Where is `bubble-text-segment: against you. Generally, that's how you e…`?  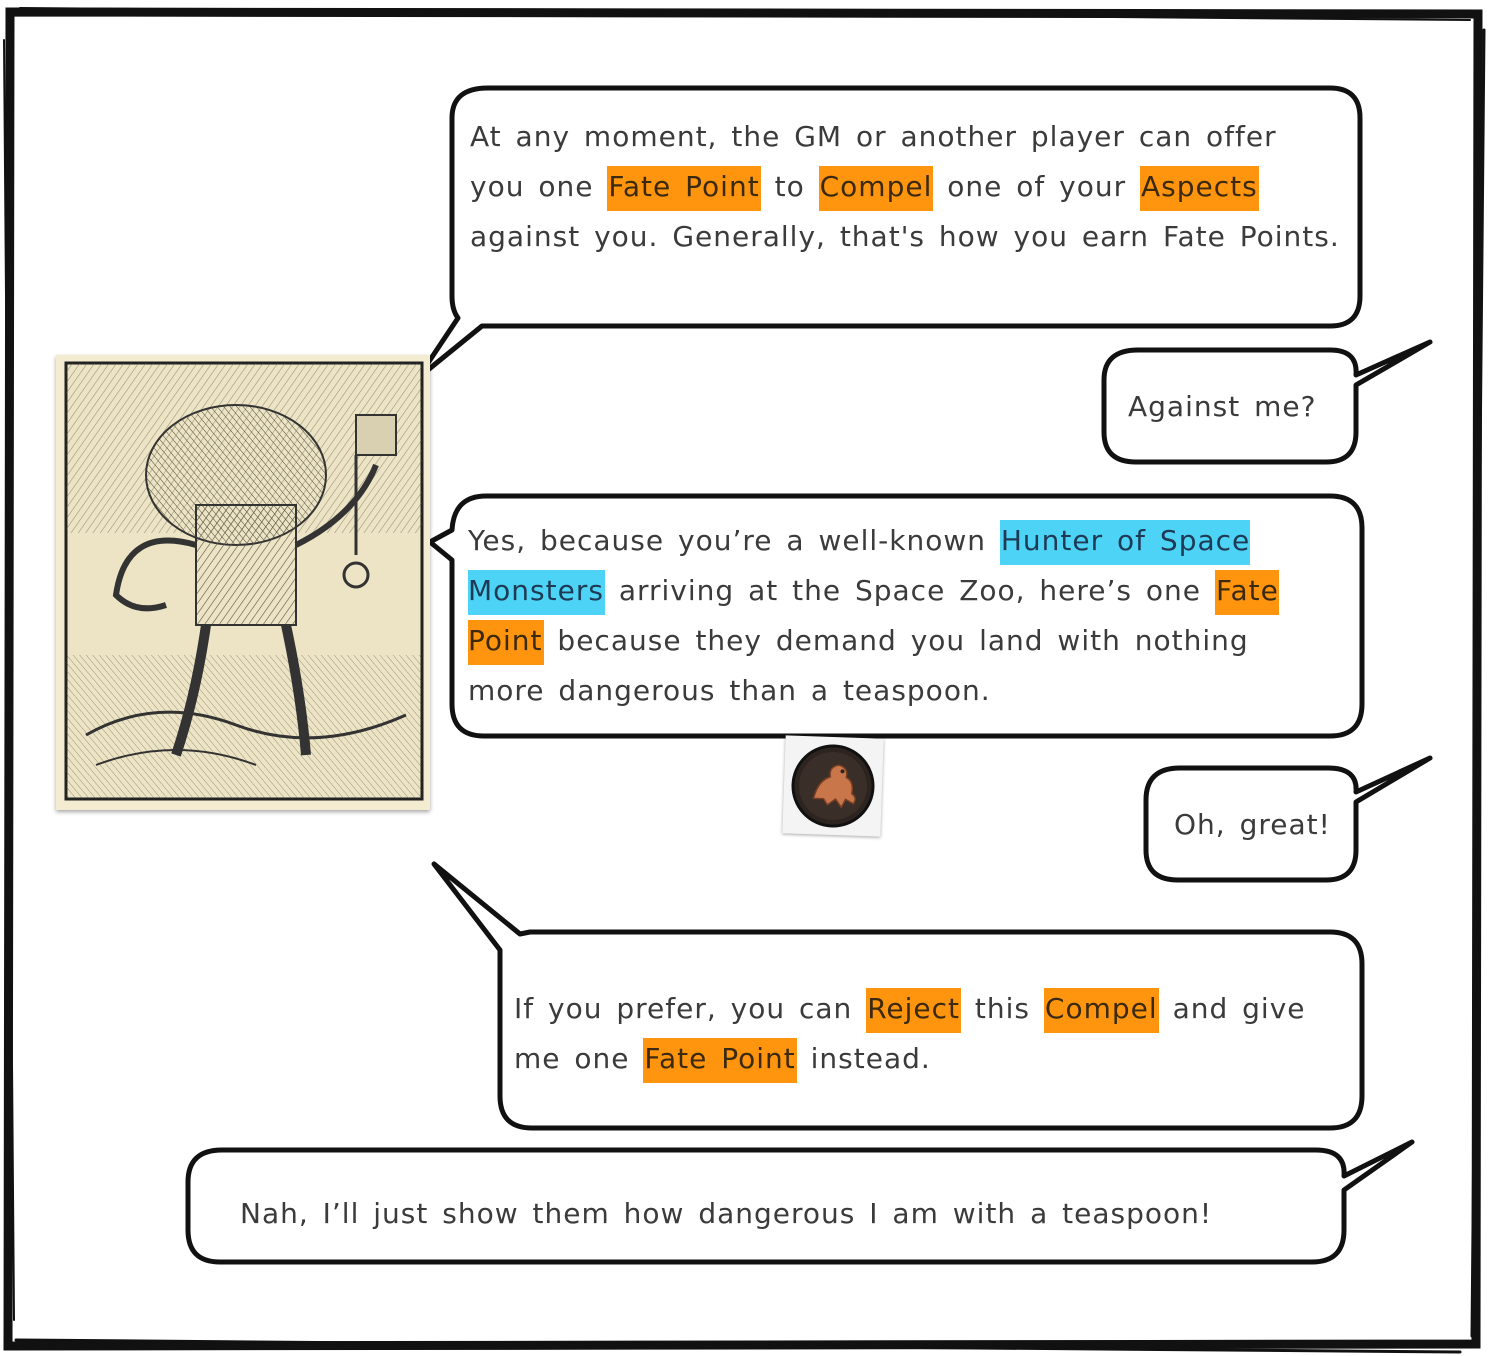 bubble-text-segment: against you. Generally, that's how you e… is located at coordinates (905, 236).